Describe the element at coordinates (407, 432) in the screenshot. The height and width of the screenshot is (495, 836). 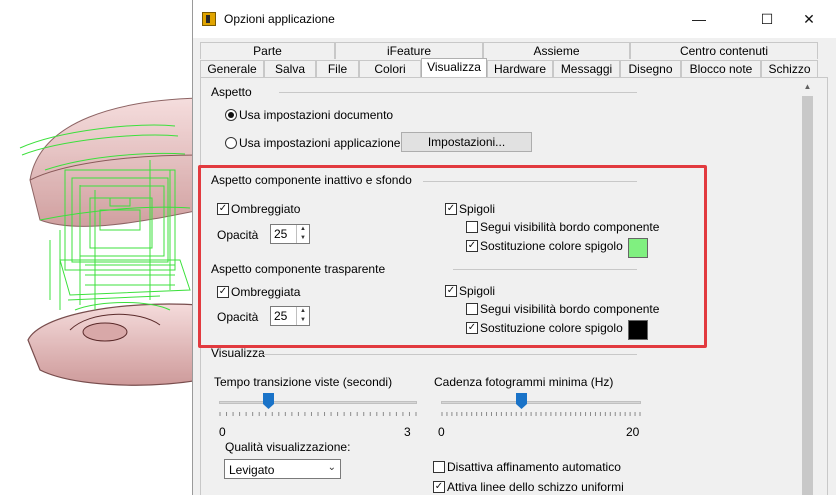
I see `transition-max-label: 3` at that location.